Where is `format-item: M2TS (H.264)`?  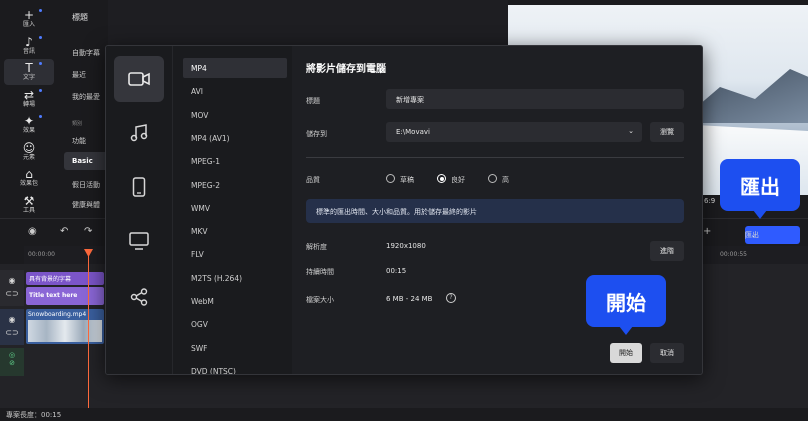
format-item: M2TS (H.264) is located at coordinates (235, 278).